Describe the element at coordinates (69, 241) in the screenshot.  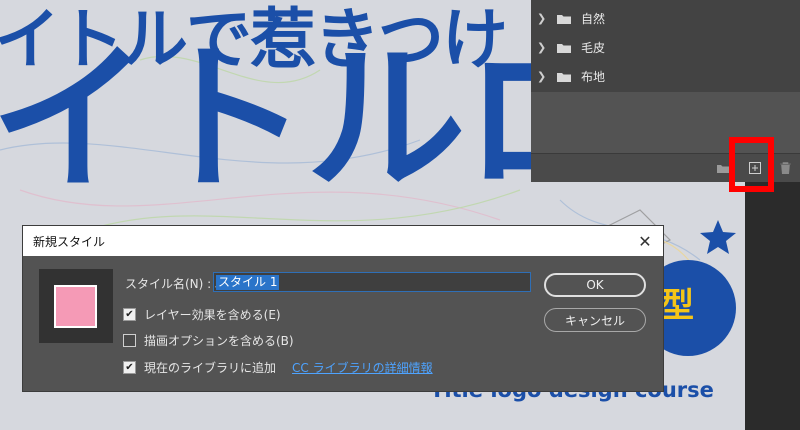
I see `dialog-title: 新規スタイル` at that location.